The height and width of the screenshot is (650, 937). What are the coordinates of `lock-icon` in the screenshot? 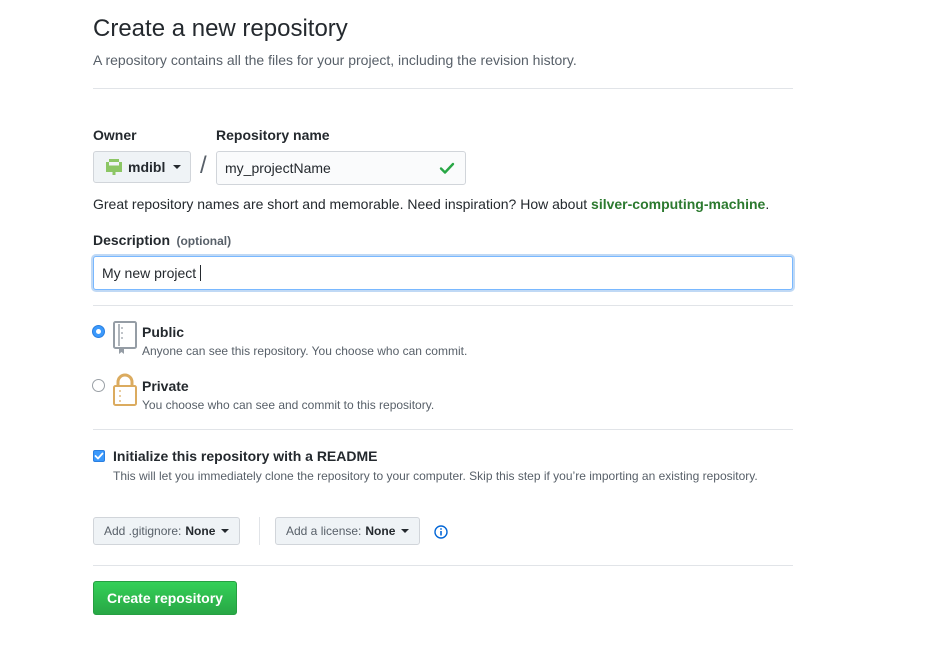 It's located at (125, 389).